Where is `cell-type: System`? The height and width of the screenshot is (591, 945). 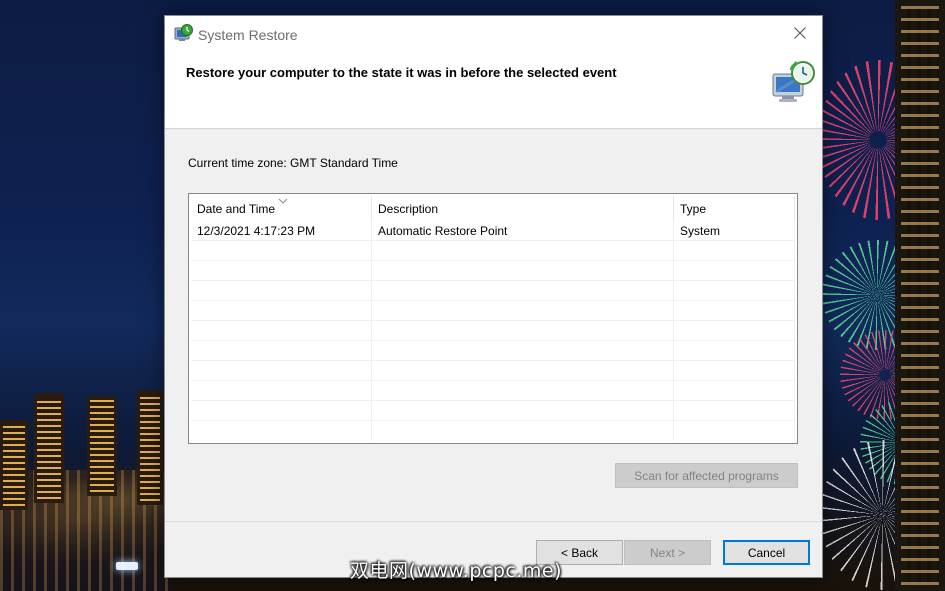 cell-type: System is located at coordinates (734, 231).